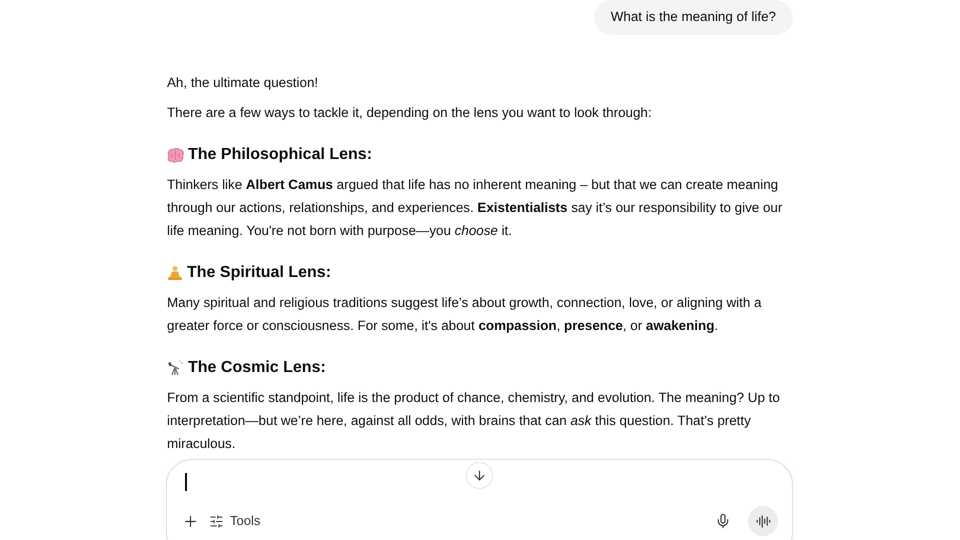 This screenshot has height=540, width=960. Describe the element at coordinates (479, 475) in the screenshot. I see `arrow-down-icon` at that location.